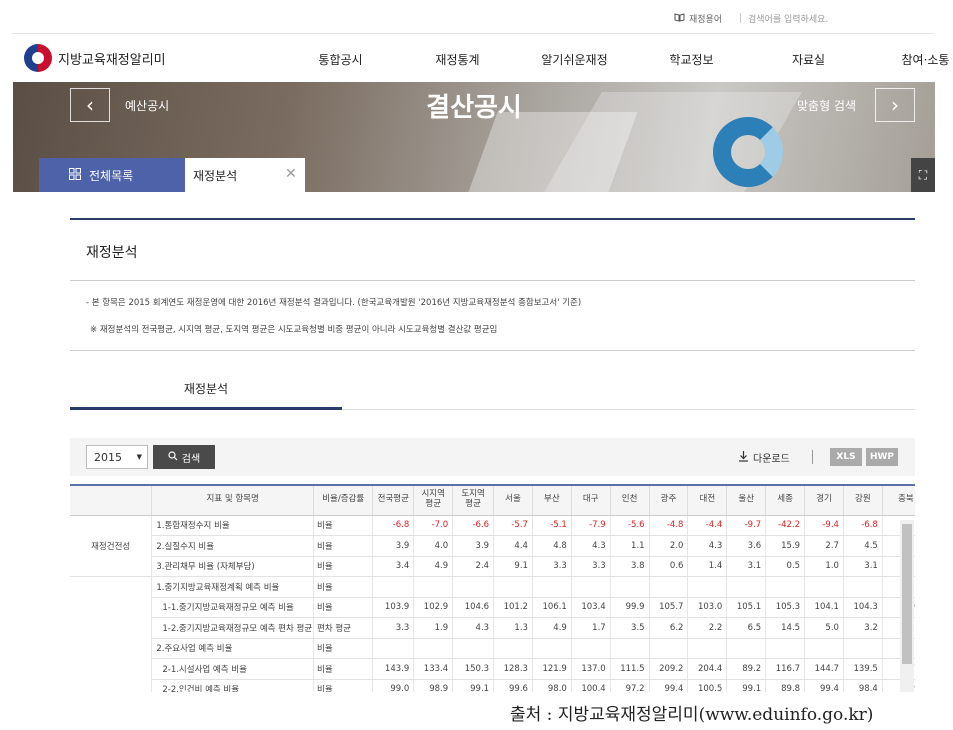  Describe the element at coordinates (748, 152) in the screenshot. I see `donut-chart-decoration` at that location.